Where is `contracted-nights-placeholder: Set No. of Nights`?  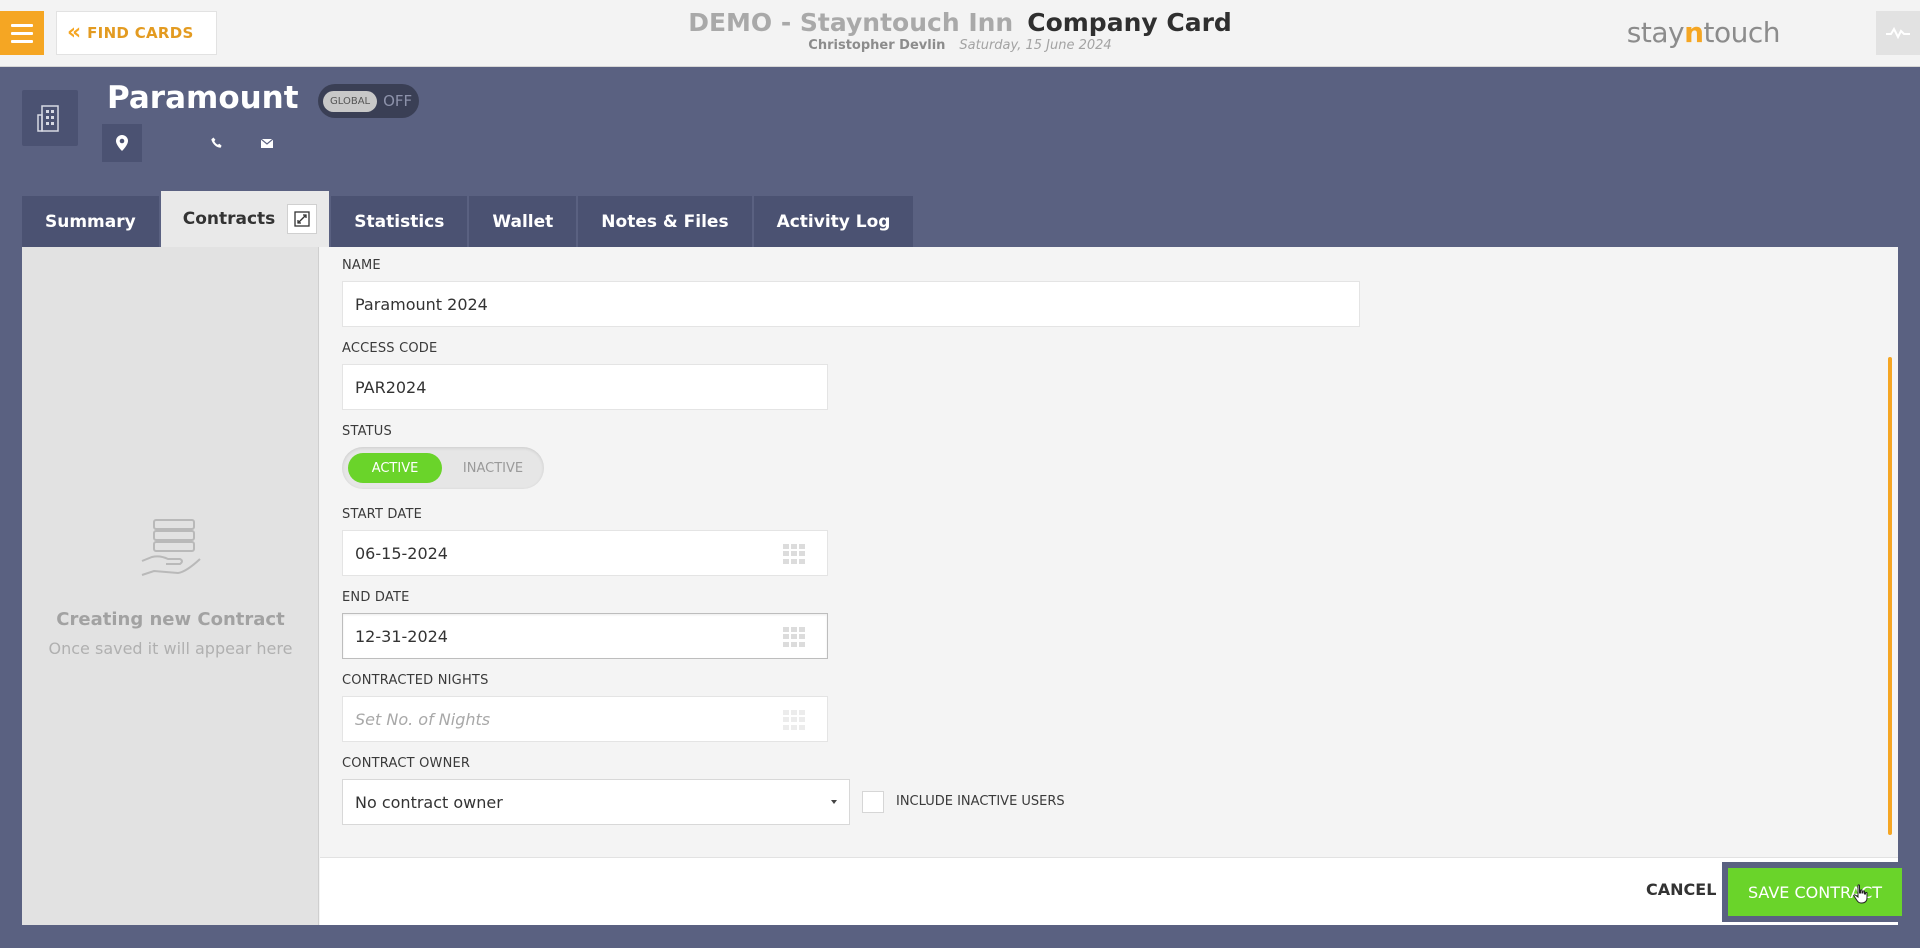
contracted-nights-placeholder: Set No. of Nights is located at coordinates (423, 719).